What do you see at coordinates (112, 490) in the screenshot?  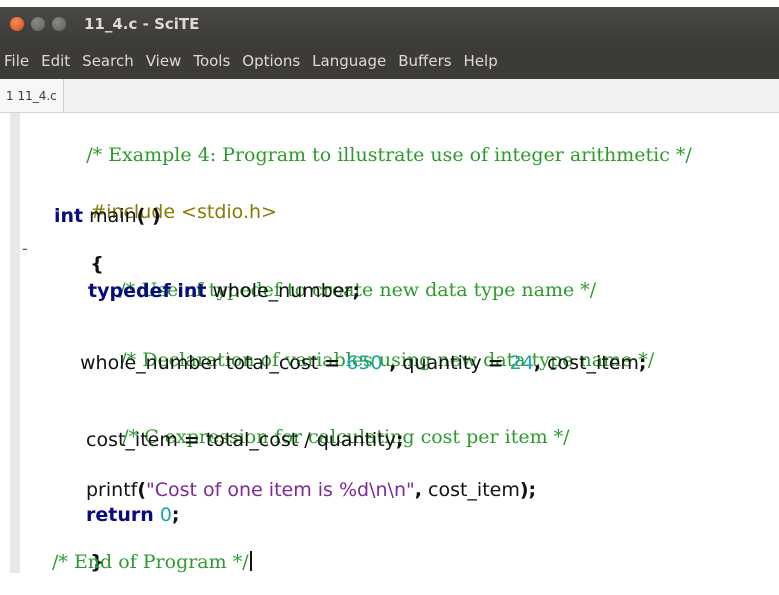 I see `function-token: printf` at bounding box center [112, 490].